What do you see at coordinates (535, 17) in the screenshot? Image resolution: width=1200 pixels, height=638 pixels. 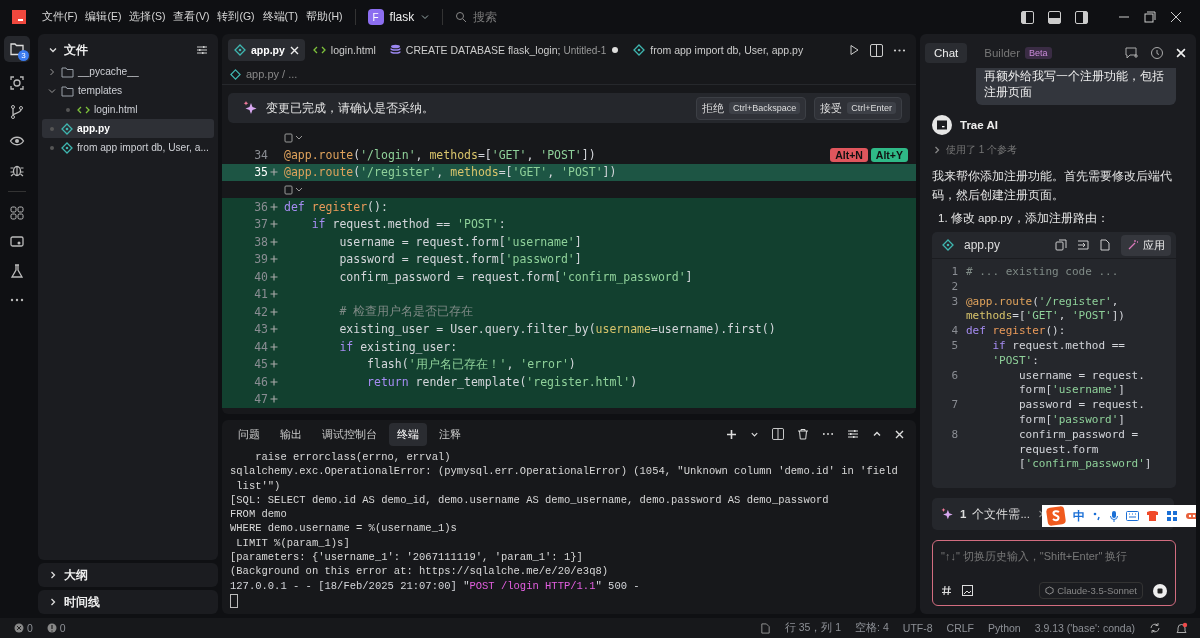 I see `search-field: 搜索` at bounding box center [535, 17].